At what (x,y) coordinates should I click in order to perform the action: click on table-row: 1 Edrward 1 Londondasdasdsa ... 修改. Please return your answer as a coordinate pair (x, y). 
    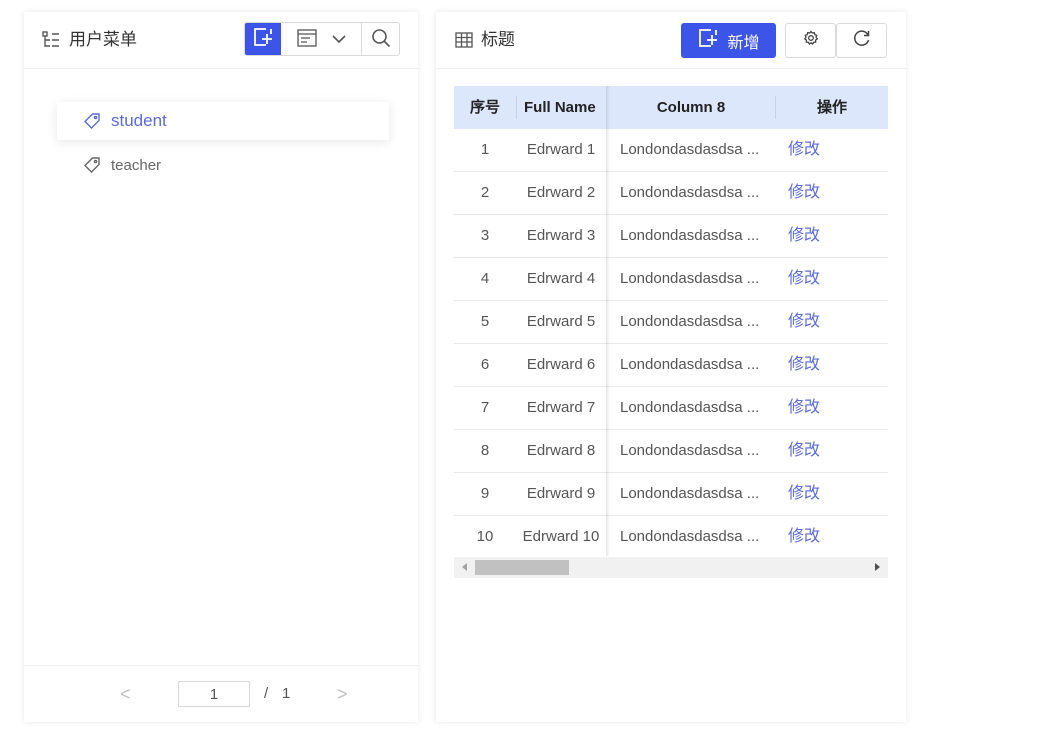
    Looking at the image, I should click on (671, 150).